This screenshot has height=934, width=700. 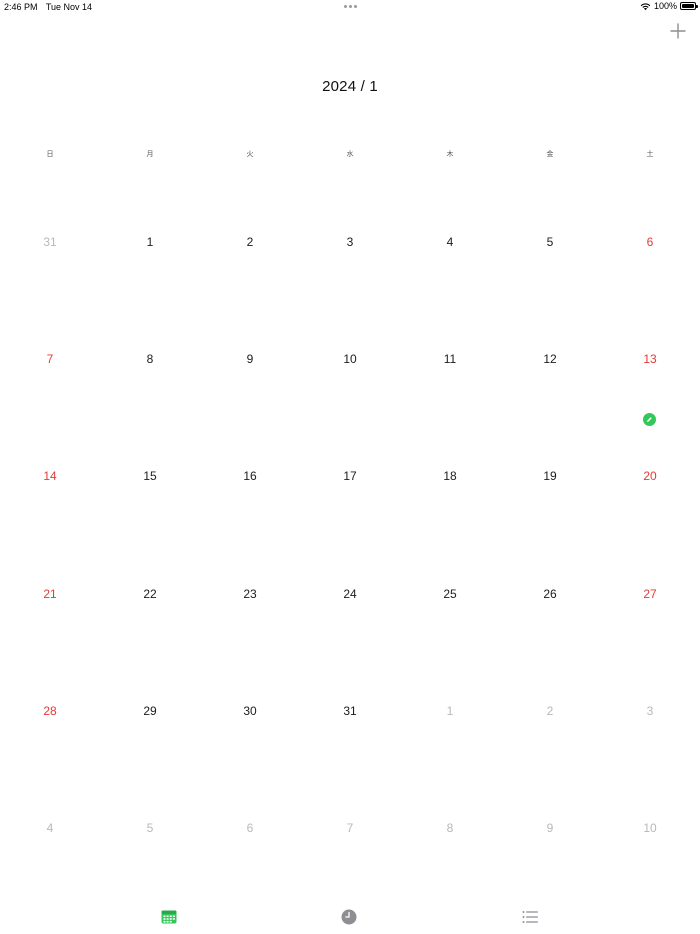 I want to click on day-cell: 14, so click(x=50, y=472).